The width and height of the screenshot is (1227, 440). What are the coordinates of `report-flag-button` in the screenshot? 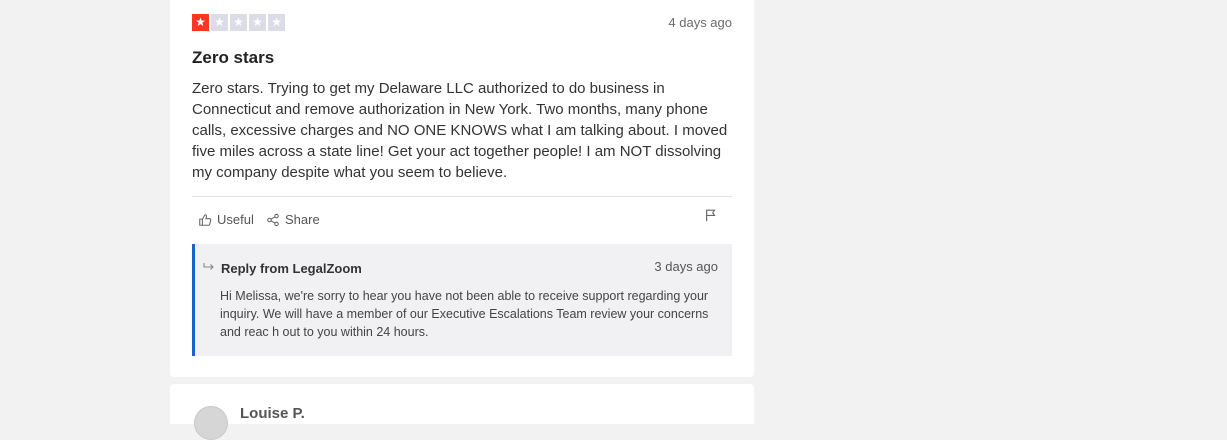 It's located at (711, 217).